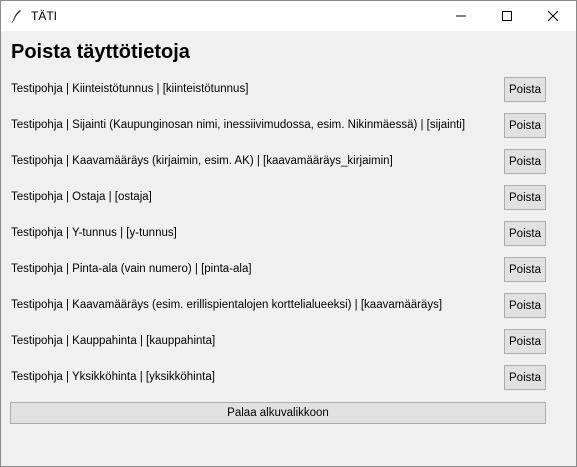 Image resolution: width=577 pixels, height=467 pixels. Describe the element at coordinates (81, 197) in the screenshot. I see `row-label: Testipohja | Ostaja | [ostaja]` at that location.